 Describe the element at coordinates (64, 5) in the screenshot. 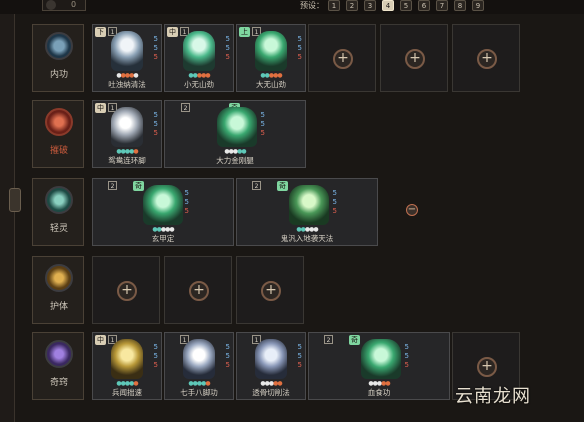

I see `currency-display: 0` at that location.